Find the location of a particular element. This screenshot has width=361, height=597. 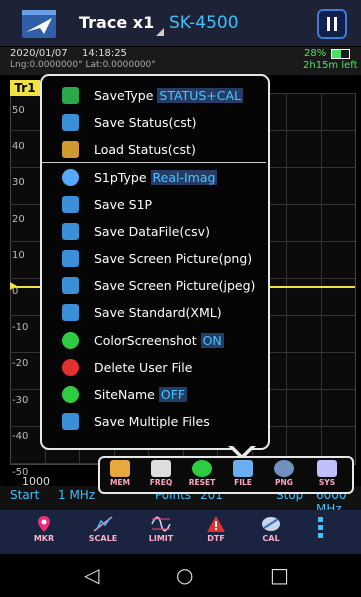

menu-item-value: OFF is located at coordinates (173, 394).